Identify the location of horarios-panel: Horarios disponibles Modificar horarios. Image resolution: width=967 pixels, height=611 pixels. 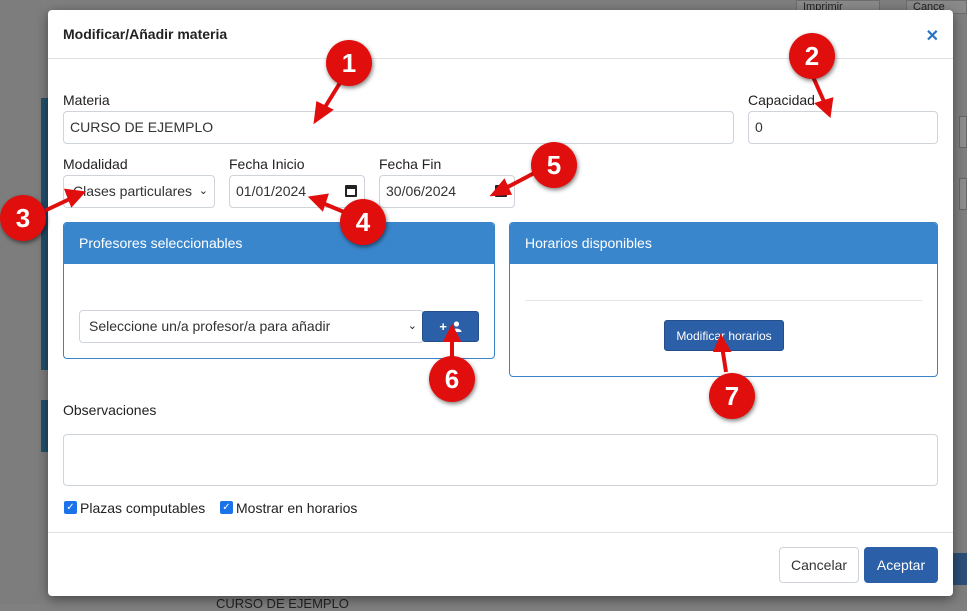
(723, 299).